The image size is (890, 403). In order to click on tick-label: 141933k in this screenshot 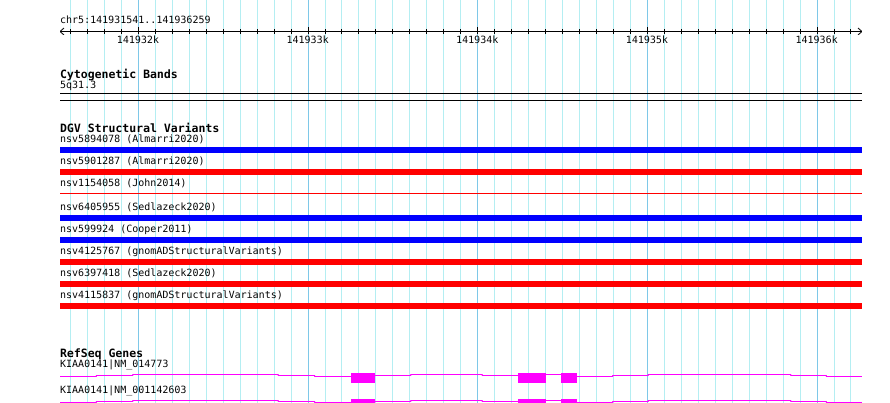, I will do `click(307, 41)`.